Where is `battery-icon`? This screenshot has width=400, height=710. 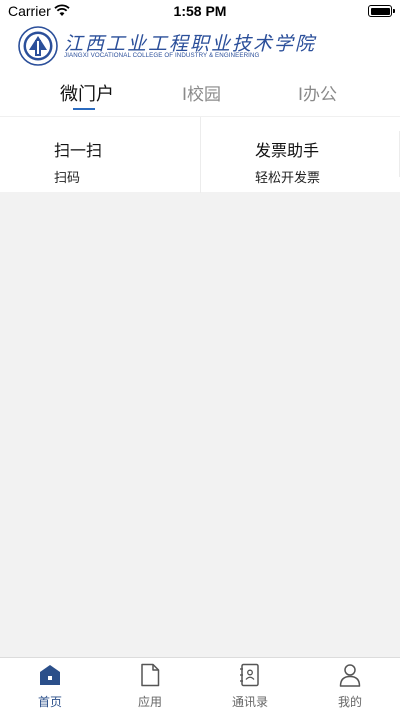 battery-icon is located at coordinates (381, 11).